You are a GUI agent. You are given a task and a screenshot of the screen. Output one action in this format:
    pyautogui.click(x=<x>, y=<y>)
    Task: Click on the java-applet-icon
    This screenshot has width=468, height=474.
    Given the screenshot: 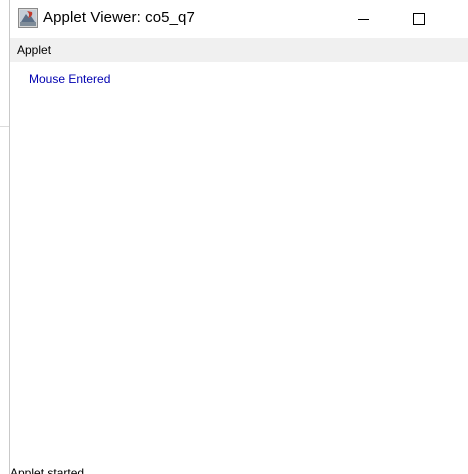 What is the action you would take?
    pyautogui.click(x=28, y=18)
    